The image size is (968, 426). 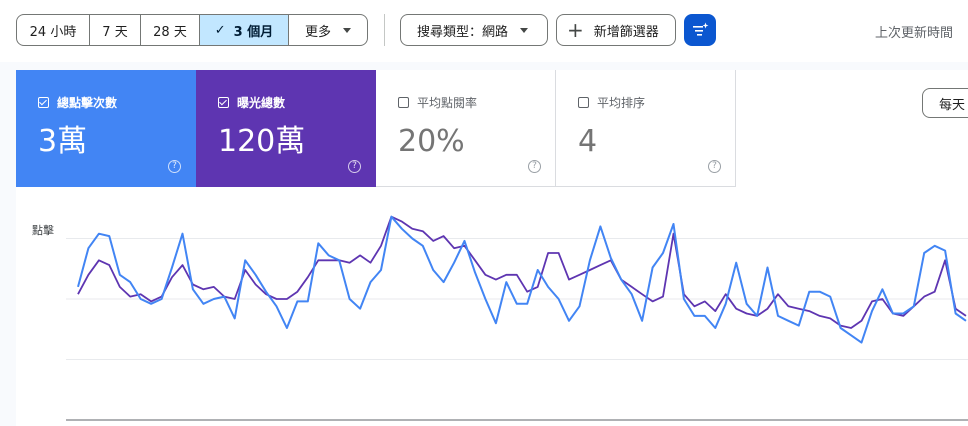 What do you see at coordinates (170, 30) in the screenshot?
I see `range-28d-button: 28 天` at bounding box center [170, 30].